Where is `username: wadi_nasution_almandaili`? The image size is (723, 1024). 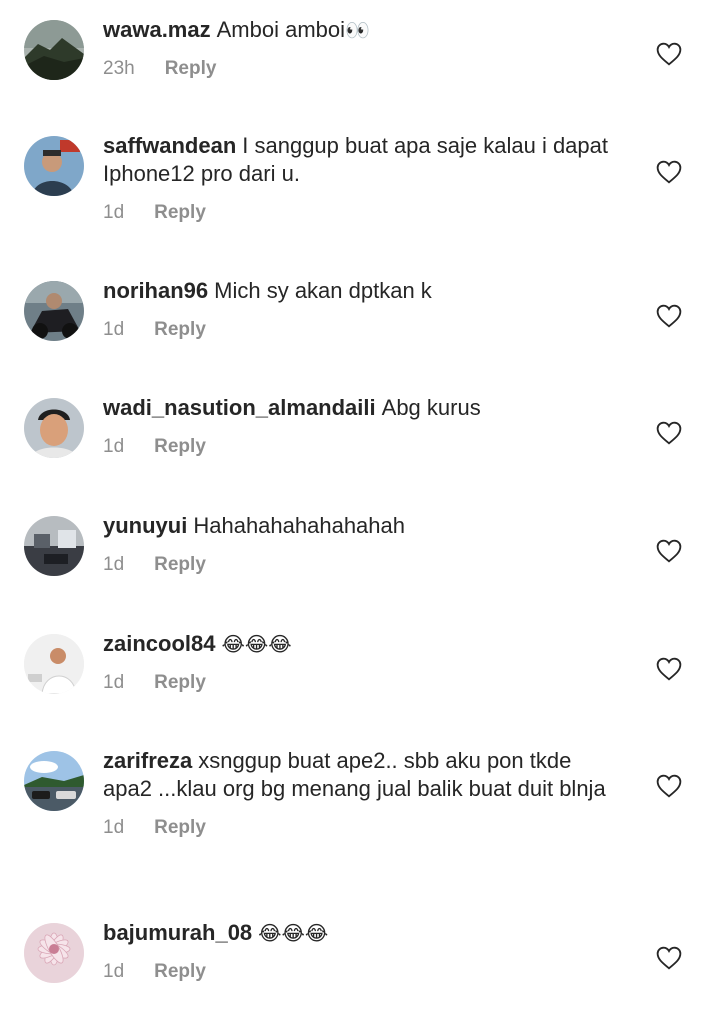 username: wadi_nasution_almandaili is located at coordinates (239, 407).